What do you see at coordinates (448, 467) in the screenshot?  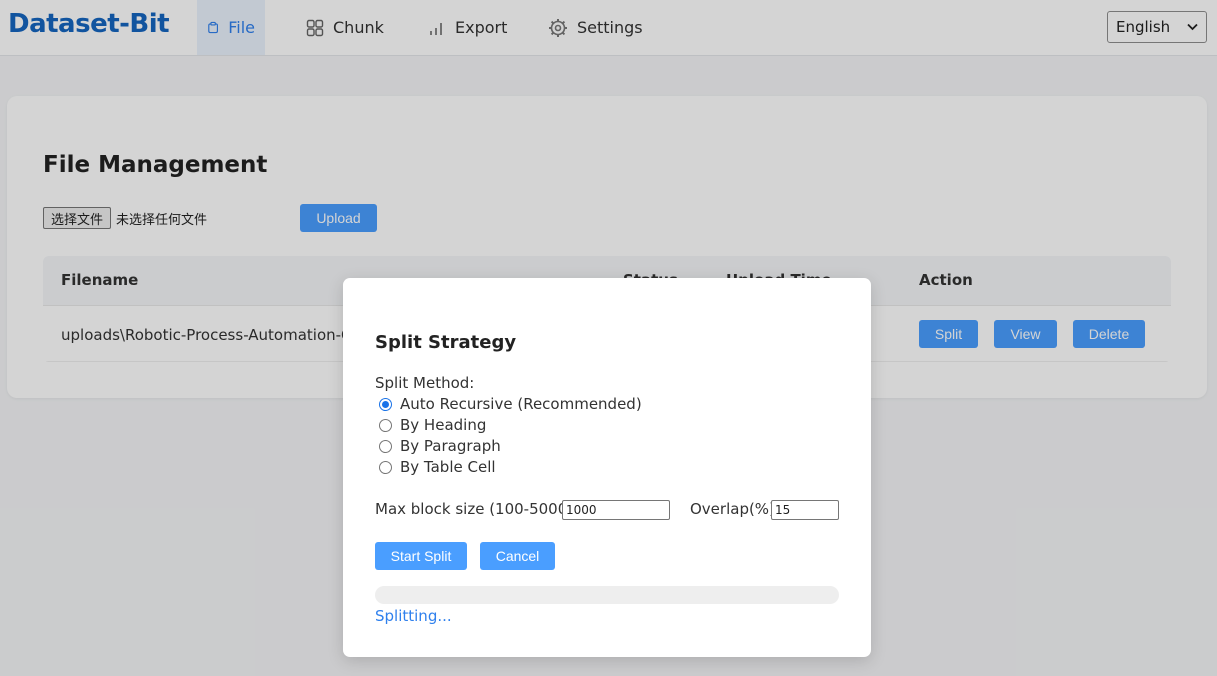 I see `radio-label: By Table Cell` at bounding box center [448, 467].